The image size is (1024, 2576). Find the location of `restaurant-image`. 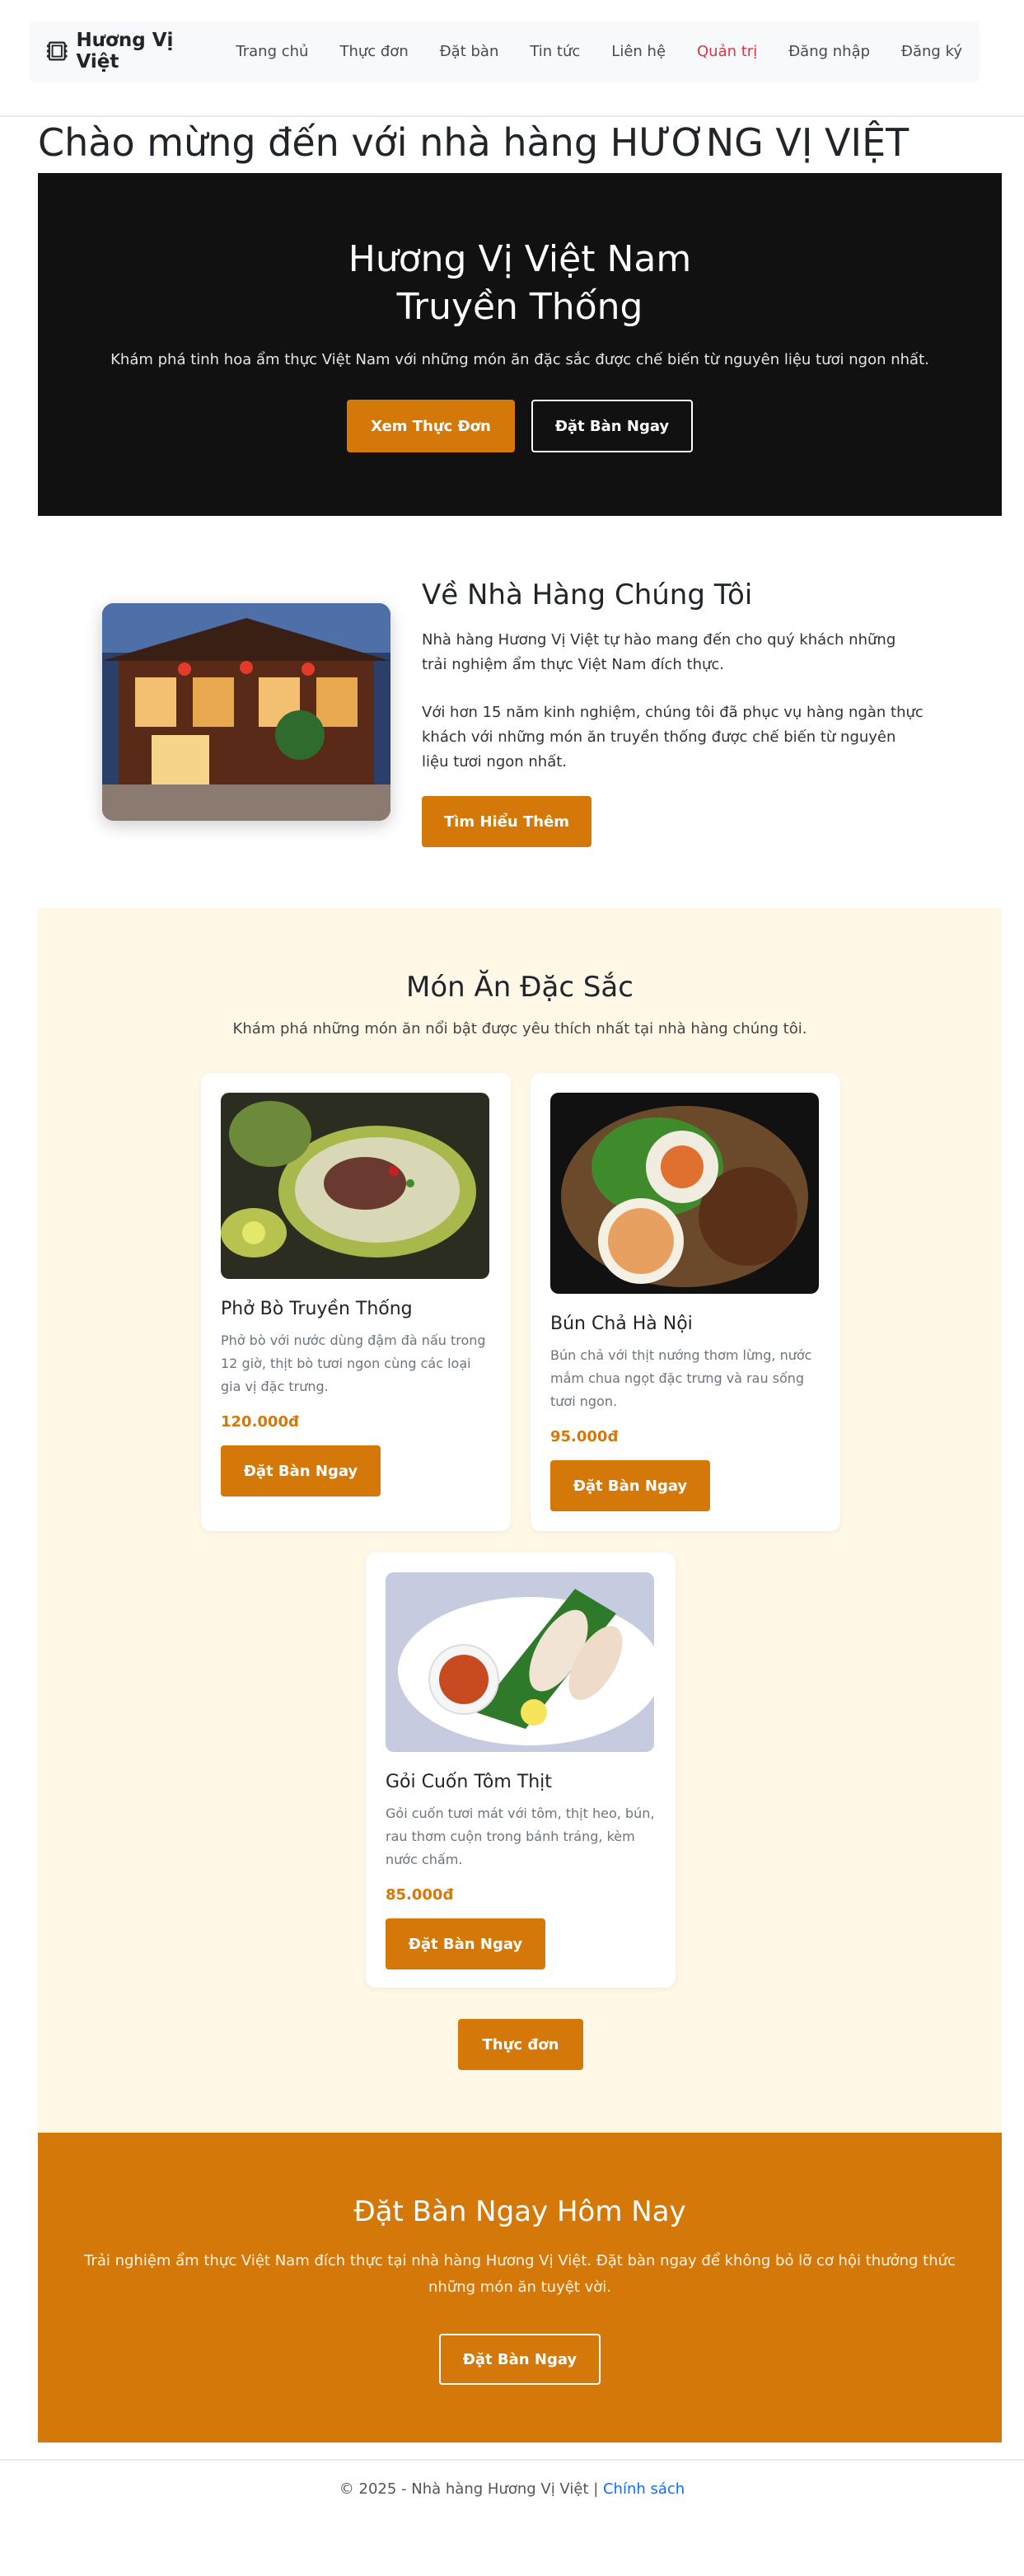

restaurant-image is located at coordinates (246, 712).